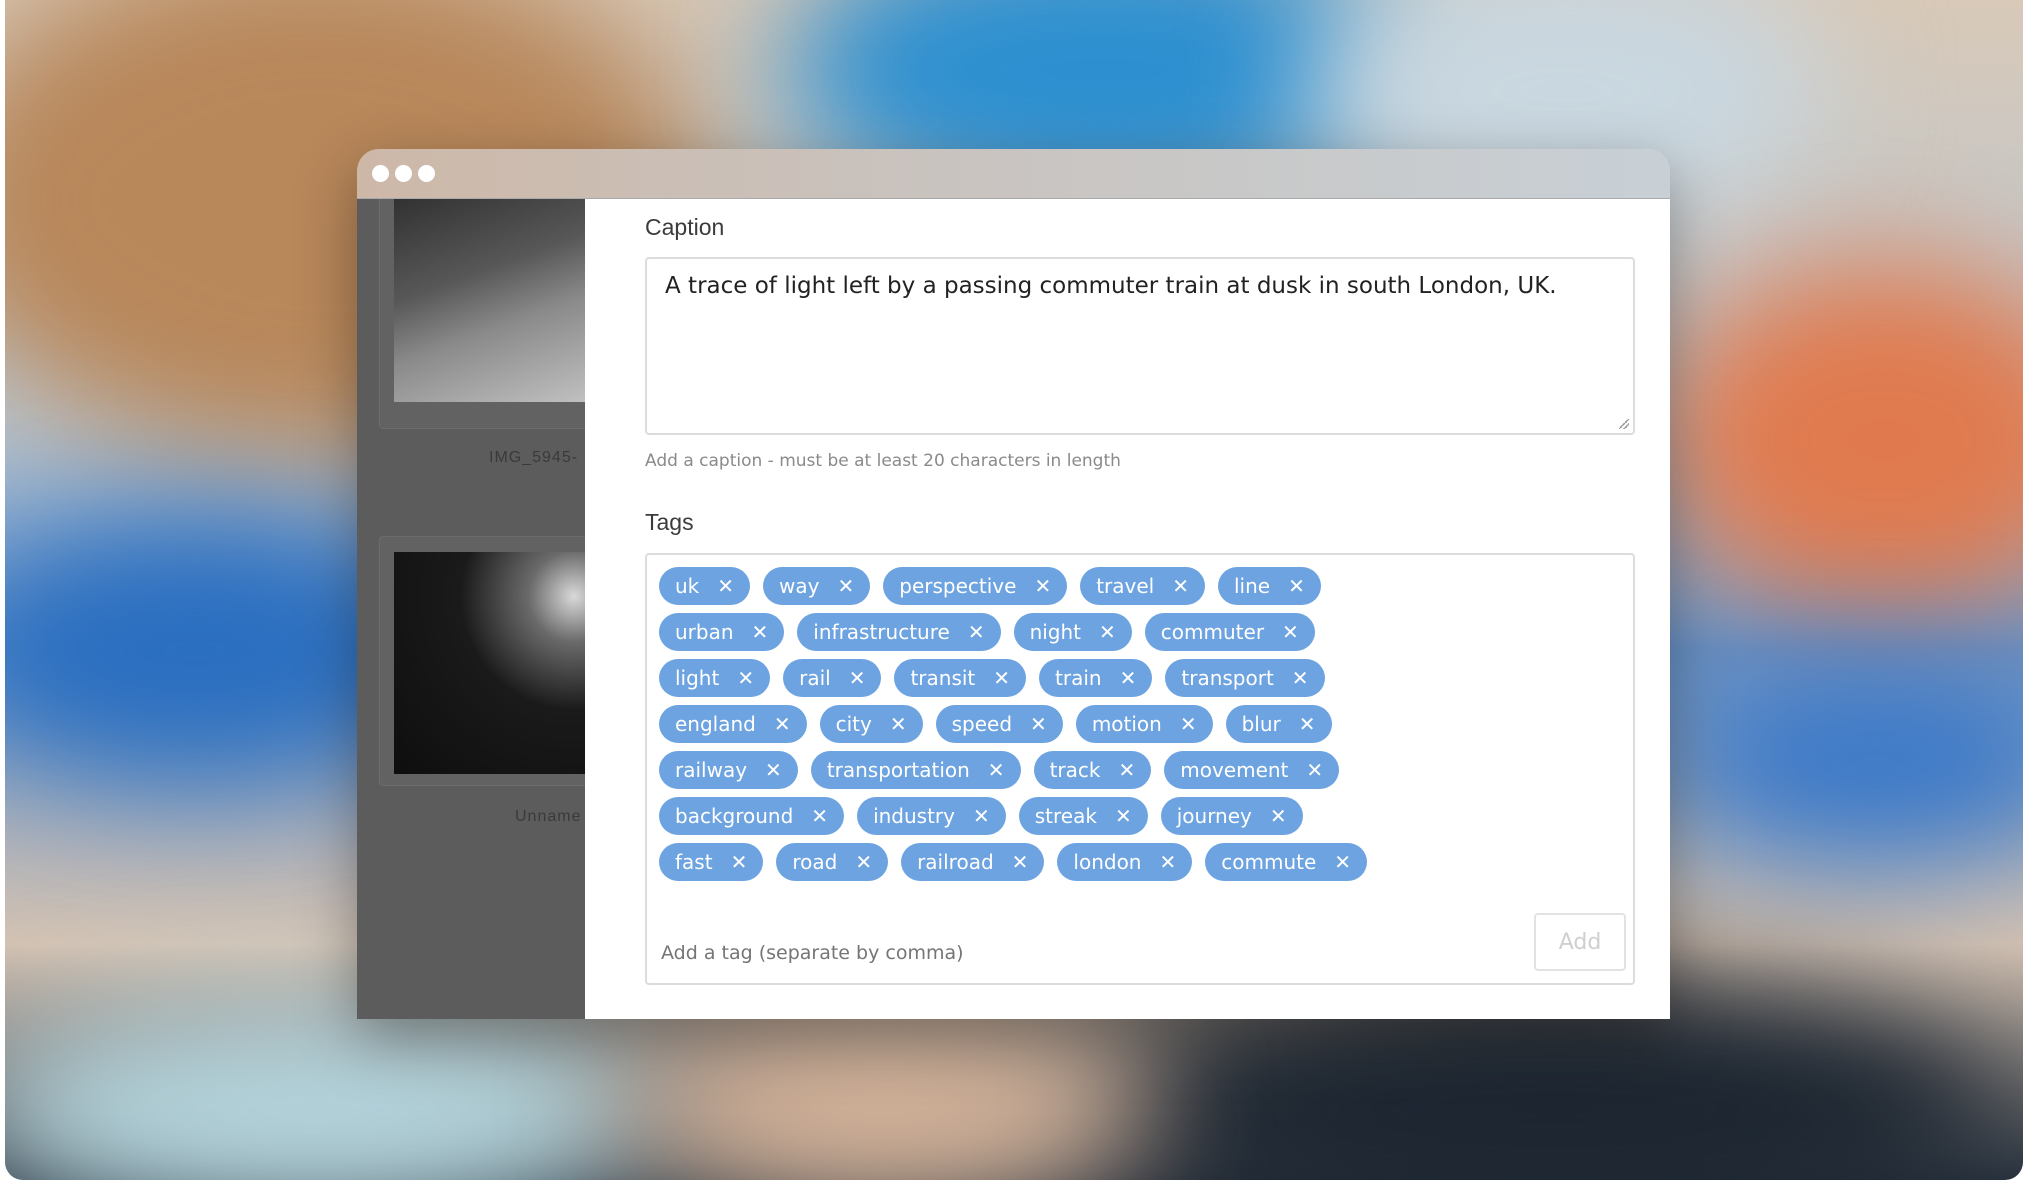 The image size is (2028, 1188). What do you see at coordinates (1075, 770) in the screenshot?
I see `tag-label: track` at bounding box center [1075, 770].